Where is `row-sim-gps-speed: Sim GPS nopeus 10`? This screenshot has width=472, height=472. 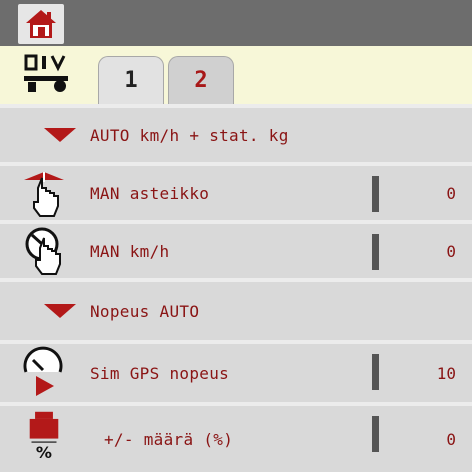
row-sim-gps-speed: Sim GPS nopeus 10 is located at coordinates (236, 371).